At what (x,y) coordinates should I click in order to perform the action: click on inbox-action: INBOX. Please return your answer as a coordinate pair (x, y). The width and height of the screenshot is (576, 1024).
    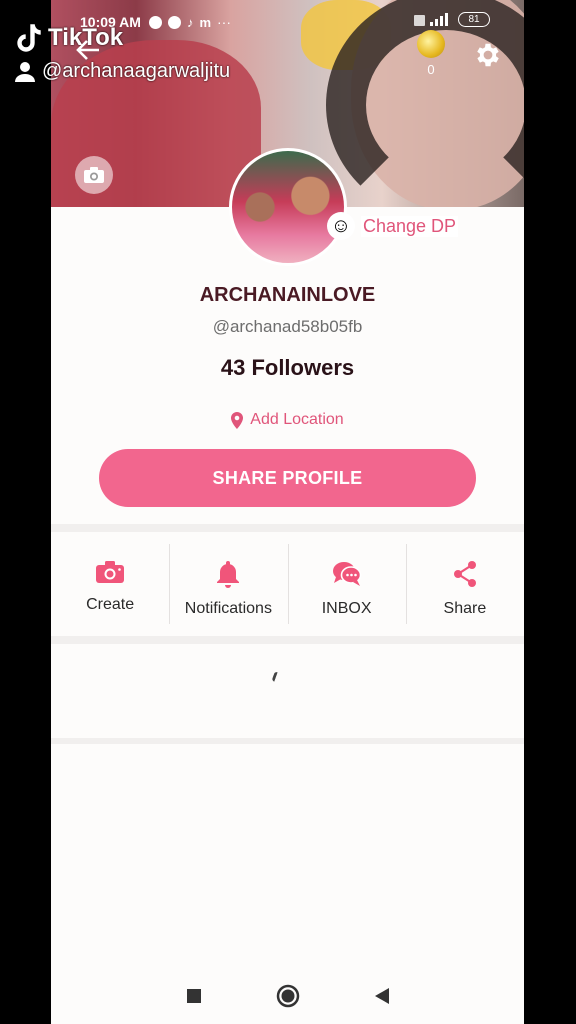
    Looking at the image, I should click on (346, 587).